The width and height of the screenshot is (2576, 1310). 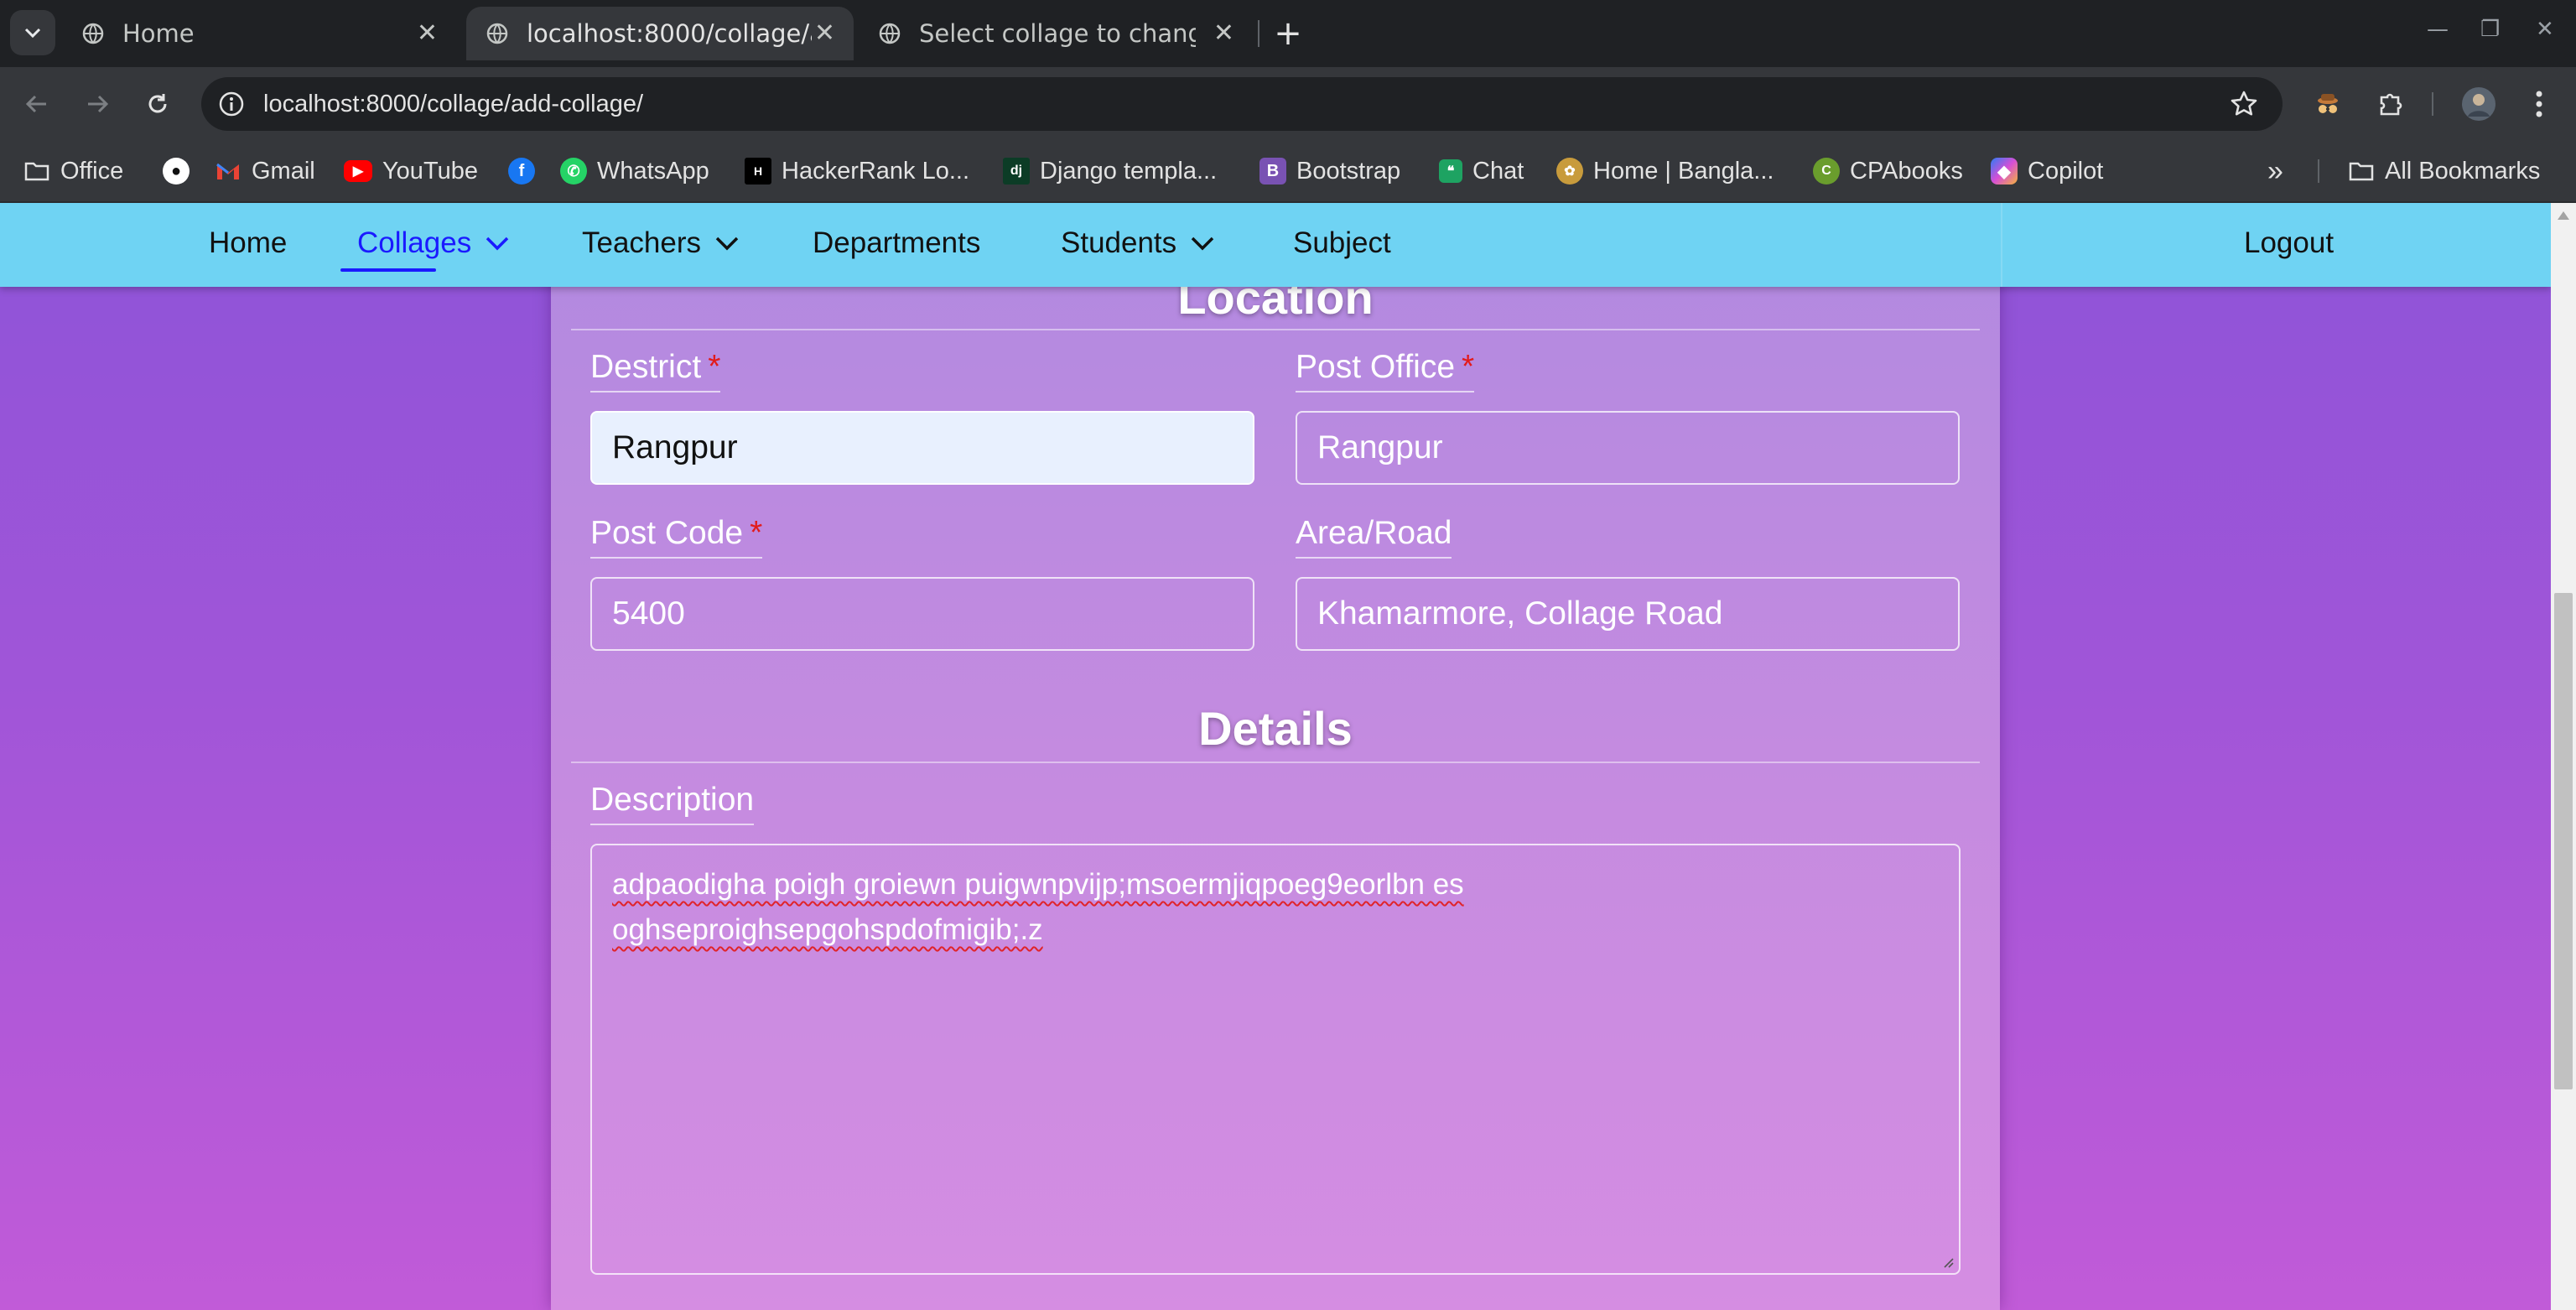 I want to click on nav-label: Subject, so click(x=1342, y=242).